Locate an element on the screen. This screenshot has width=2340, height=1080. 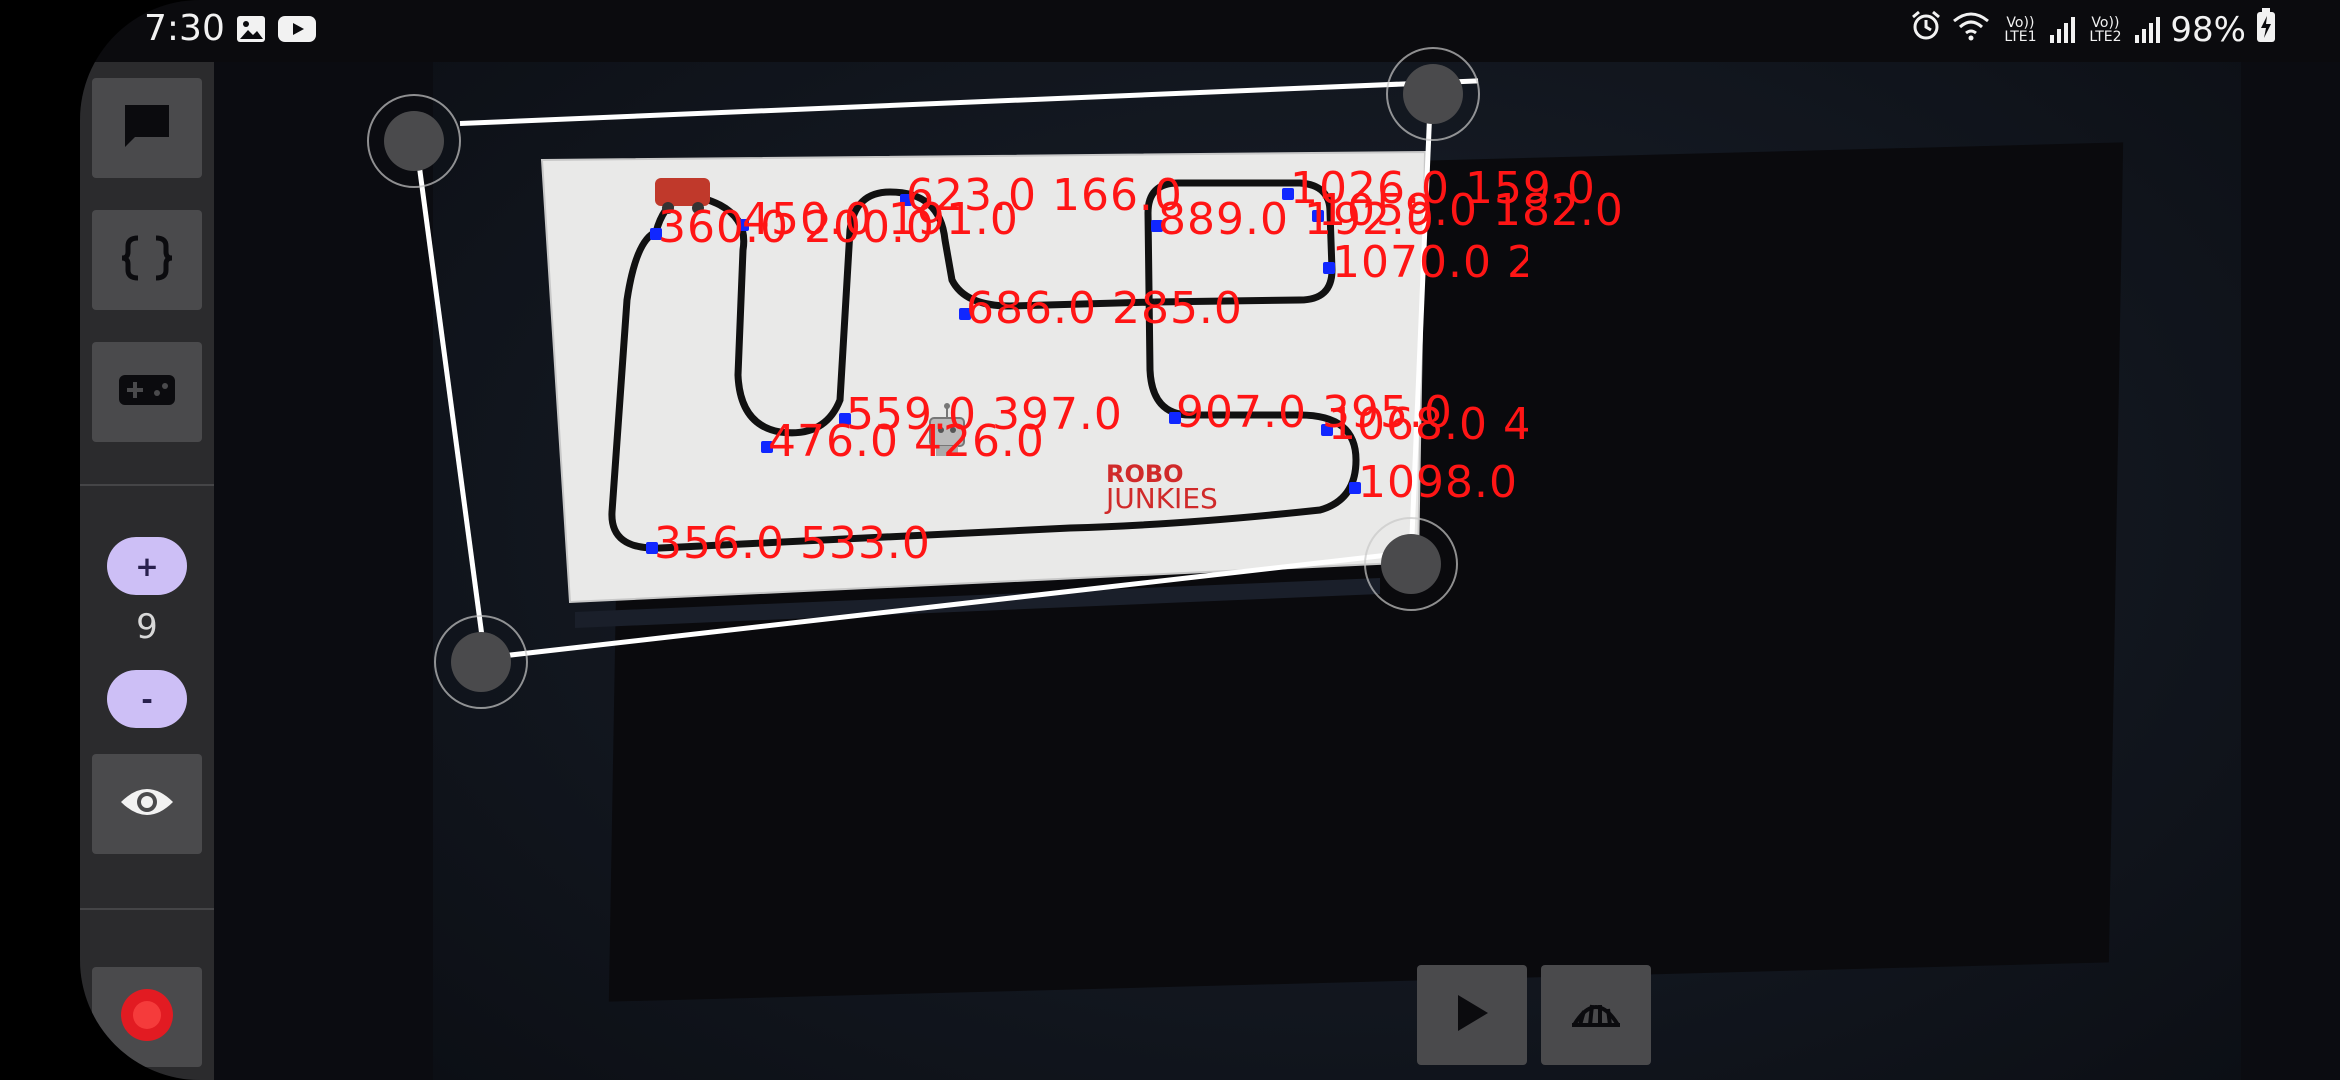
crop-handle-top-right is located at coordinates (1433, 94).